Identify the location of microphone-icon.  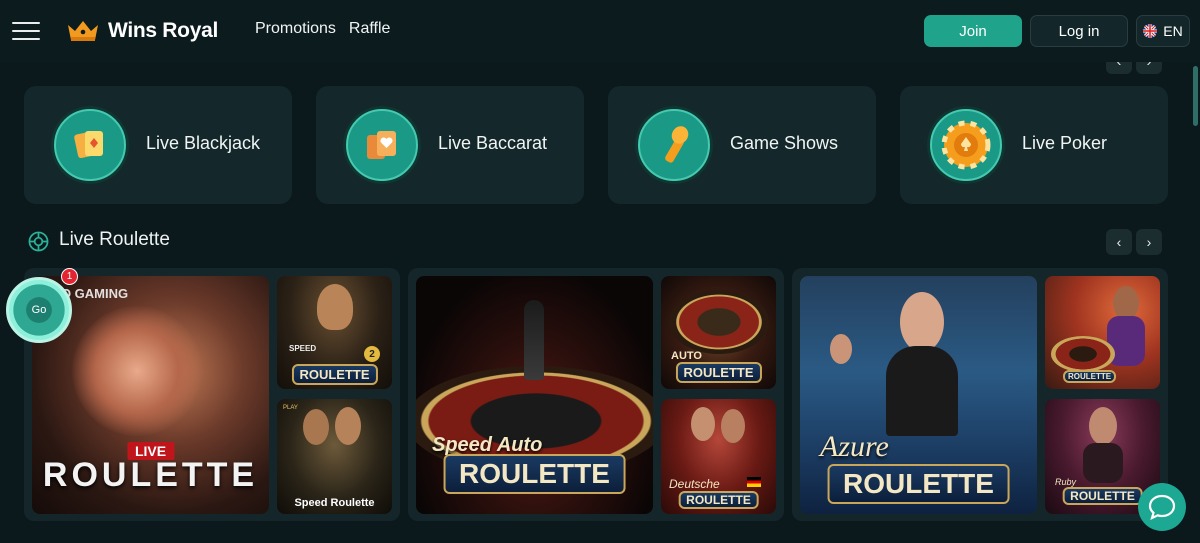
(674, 145).